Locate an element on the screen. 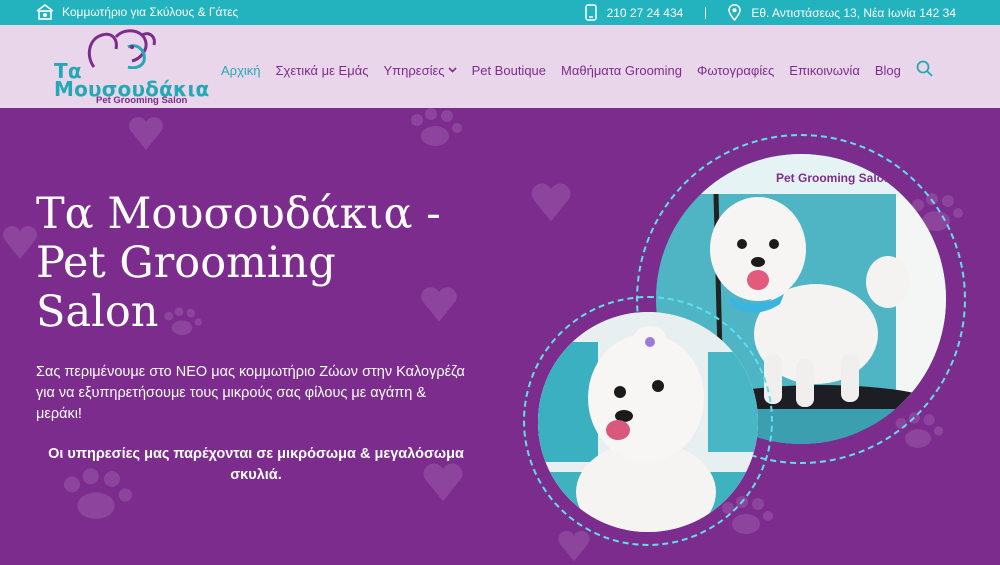 This screenshot has height=565, width=1000. site-logo: Τα Μουσουδάκια Pet Grooming Salon is located at coordinates (131, 67).